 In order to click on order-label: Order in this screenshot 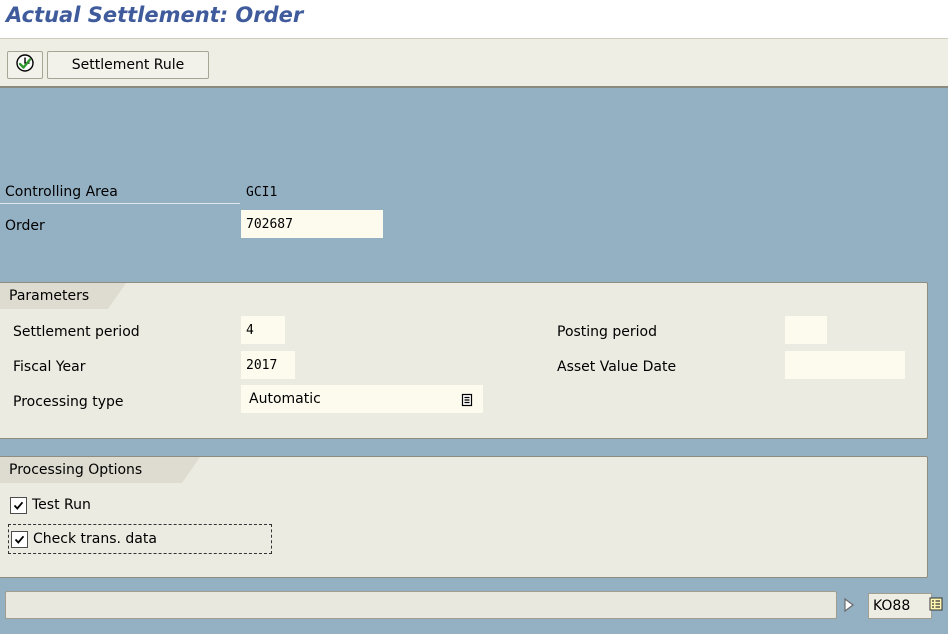, I will do `click(25, 226)`.